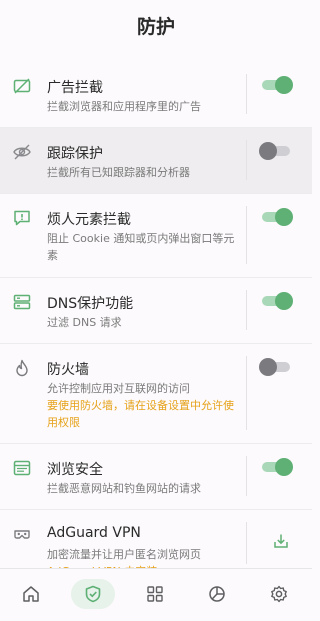 The width and height of the screenshot is (320, 621). Describe the element at coordinates (156, 311) in the screenshot. I see `list-item-dns-protection: DNS保护功能 过滤 DNS 请求` at that location.